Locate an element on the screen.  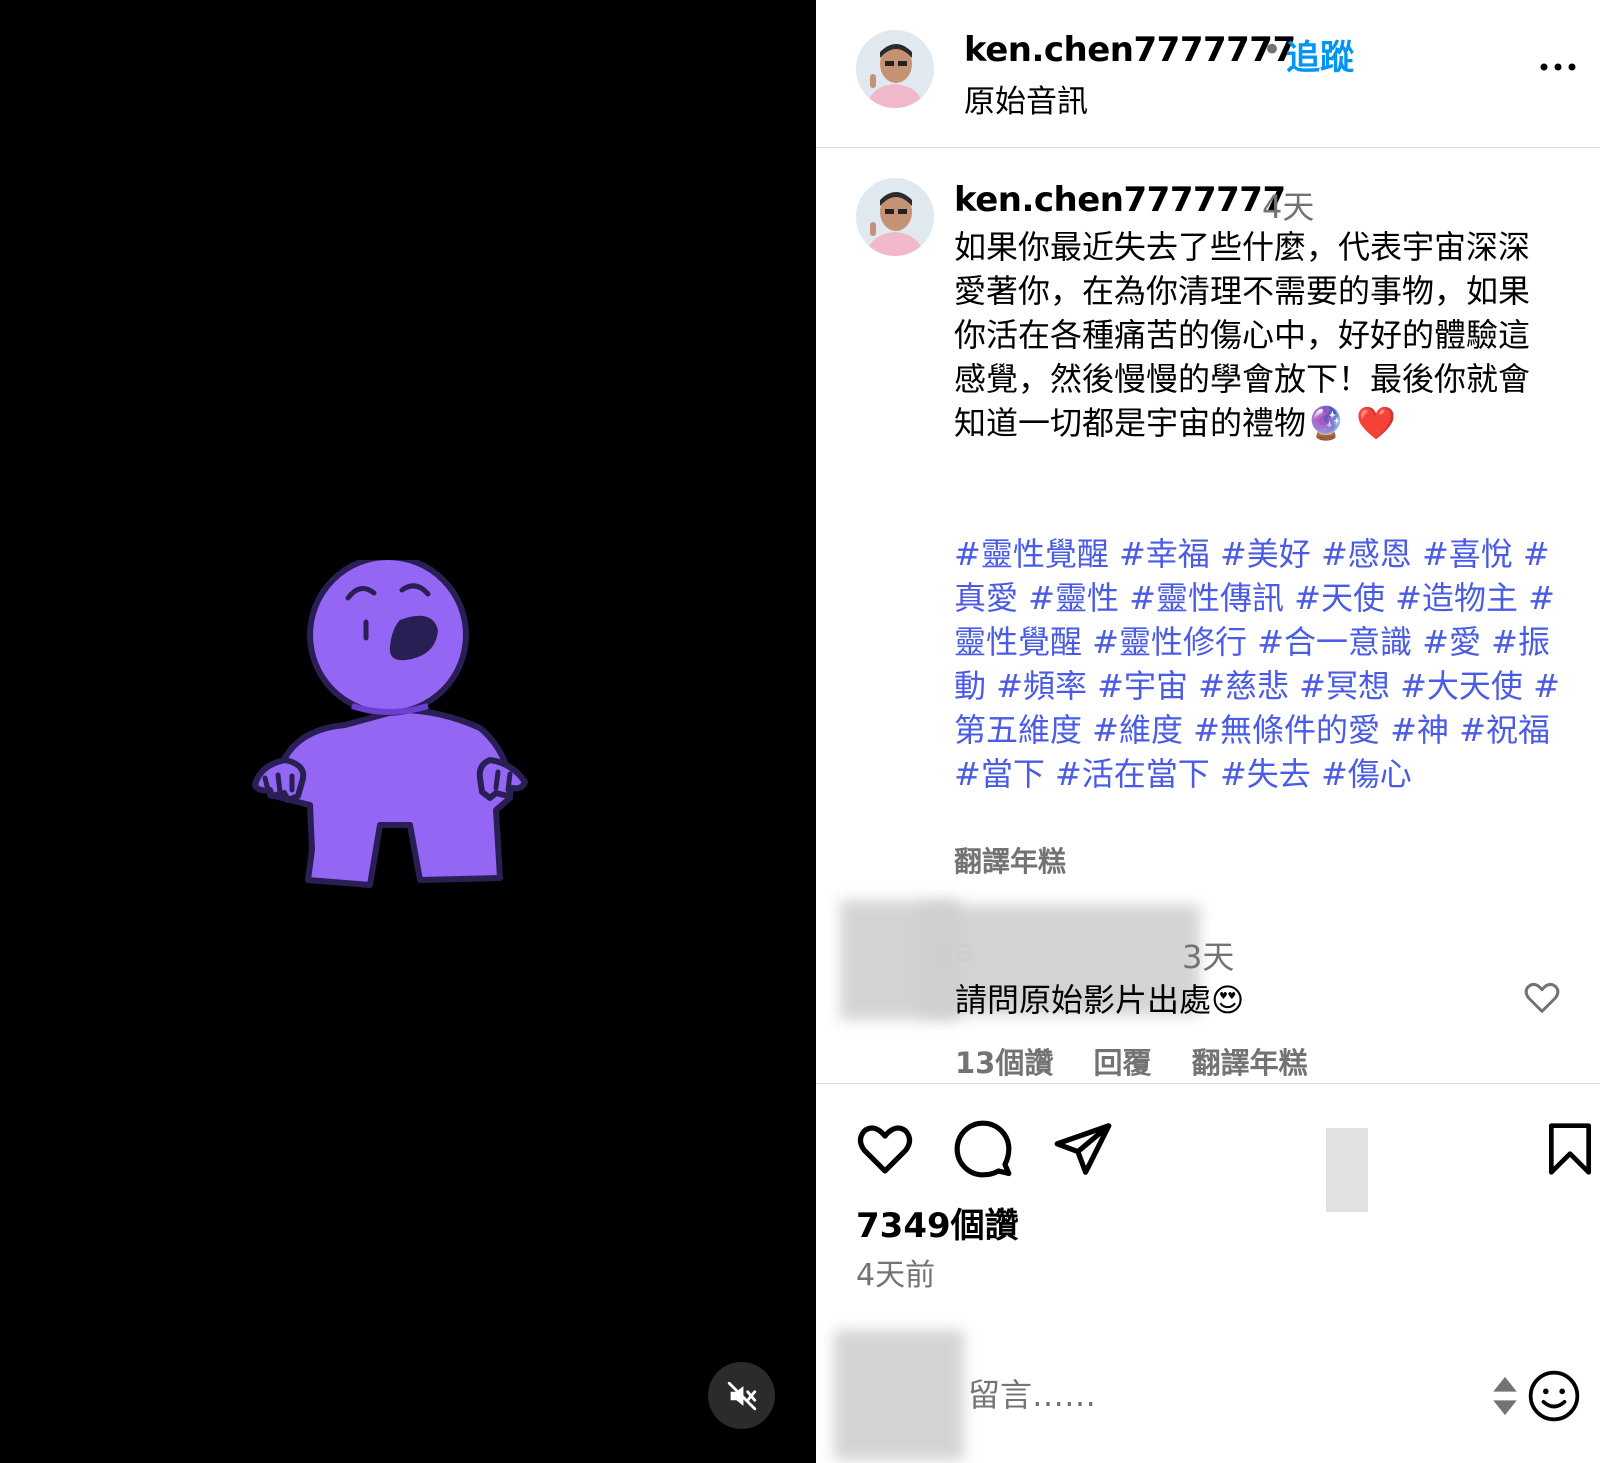
comment-timestamp: 3天 is located at coordinates (1208, 955).